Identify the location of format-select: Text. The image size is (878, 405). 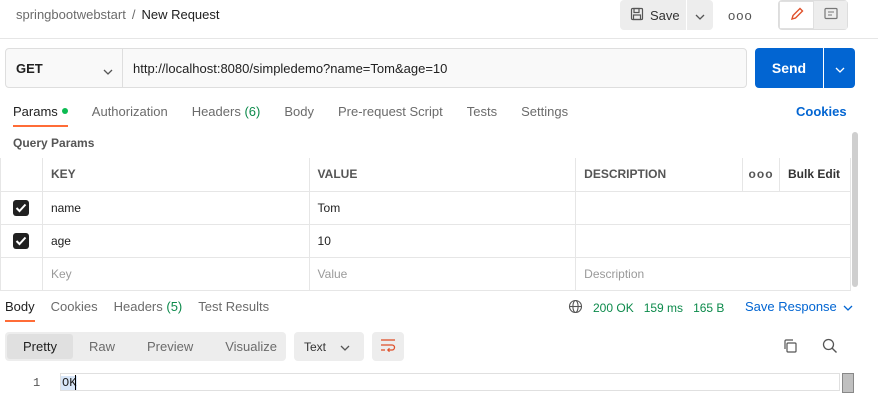
(329, 346).